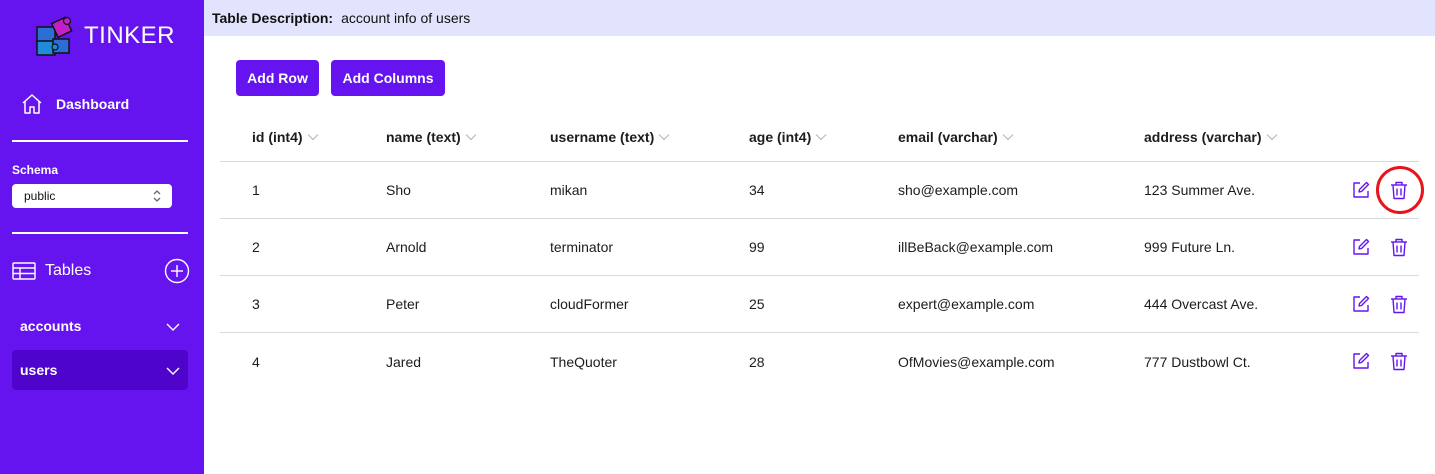  What do you see at coordinates (1200, 190) in the screenshot?
I see `table-cell: 123 Summer Ave.` at bounding box center [1200, 190].